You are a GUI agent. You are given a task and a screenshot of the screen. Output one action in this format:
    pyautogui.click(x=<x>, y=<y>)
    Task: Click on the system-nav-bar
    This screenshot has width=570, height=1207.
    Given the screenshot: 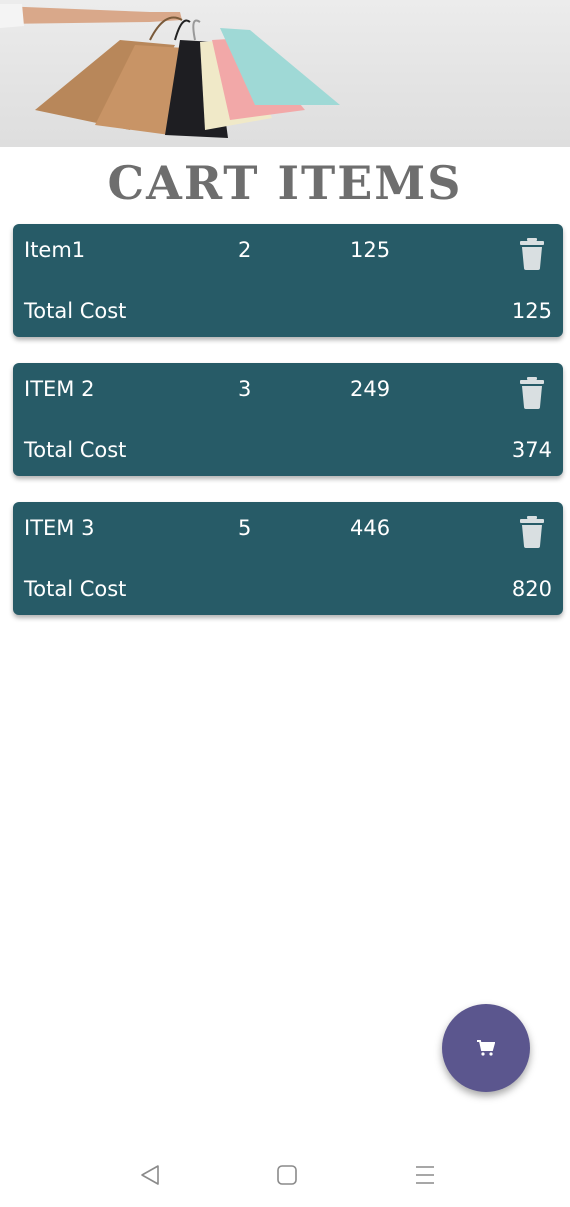 What is the action you would take?
    pyautogui.click(x=285, y=1173)
    